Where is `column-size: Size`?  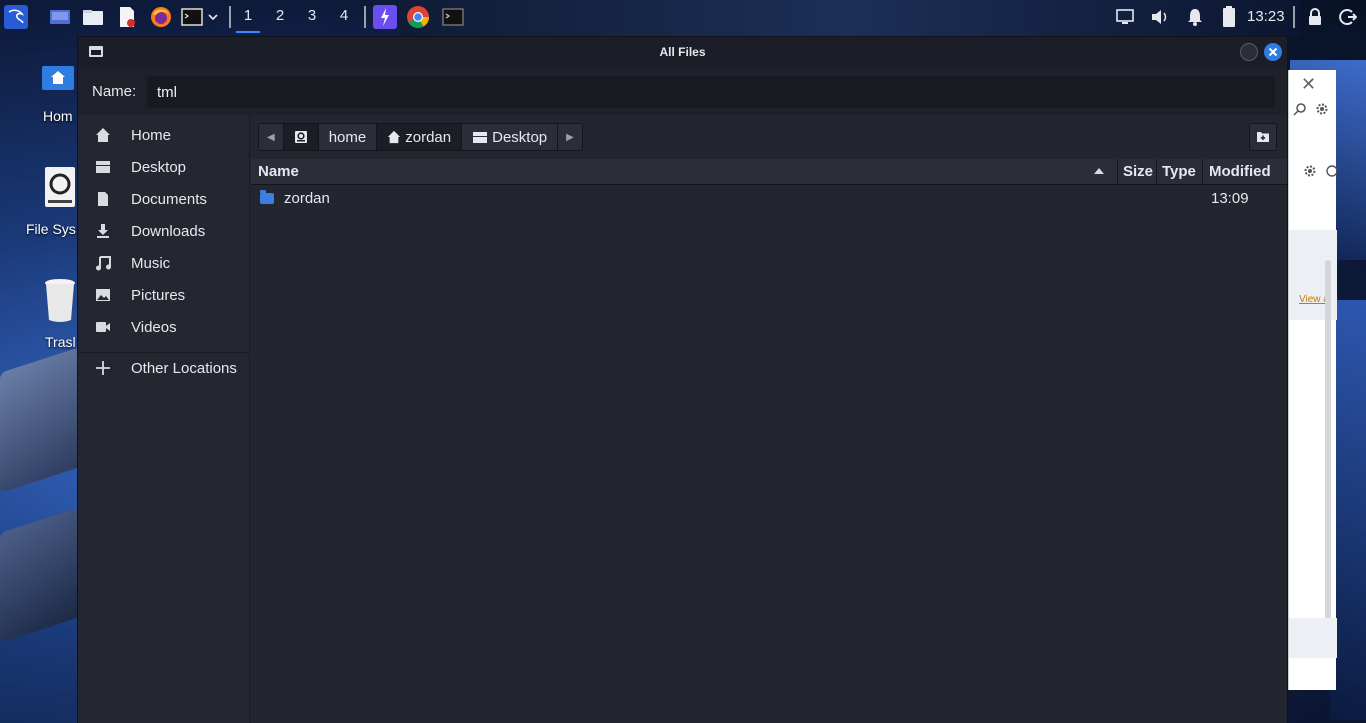
column-size: Size is located at coordinates (1138, 171).